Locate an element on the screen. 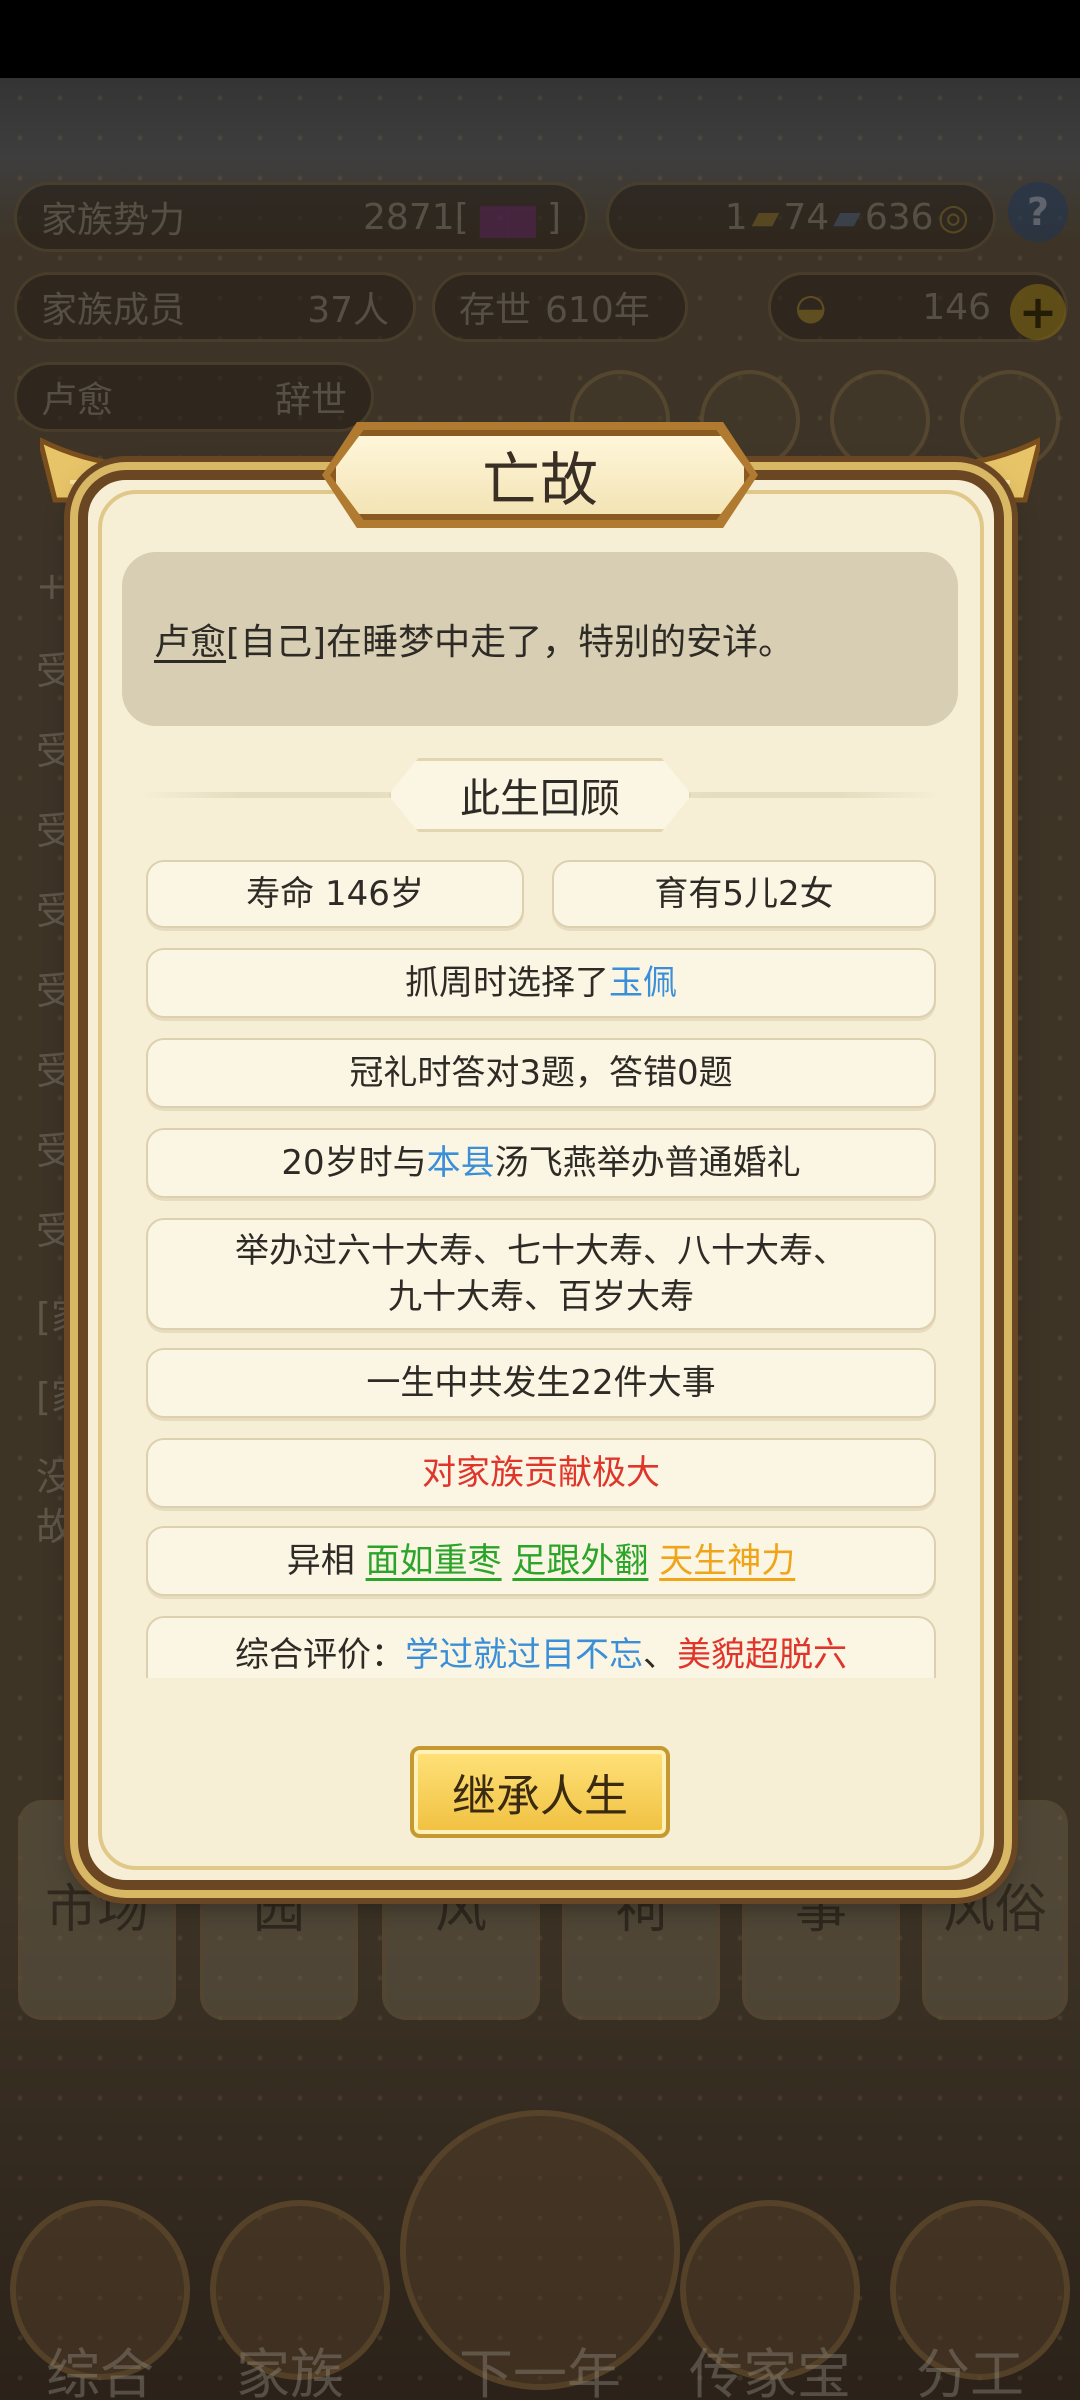 This screenshot has width=1080, height=2400. death-message: 卢愈 [自己]在睡梦中走了，特别的安详。 is located at coordinates (540, 639).